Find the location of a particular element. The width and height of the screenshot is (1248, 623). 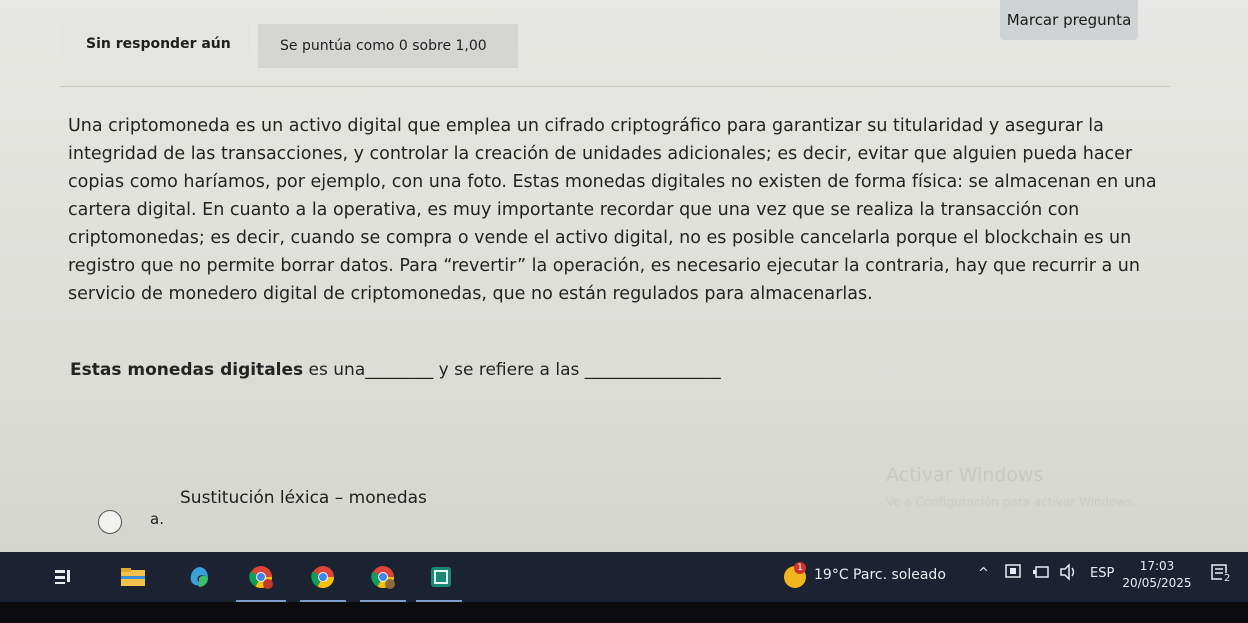

task-view-icon is located at coordinates (63, 577).